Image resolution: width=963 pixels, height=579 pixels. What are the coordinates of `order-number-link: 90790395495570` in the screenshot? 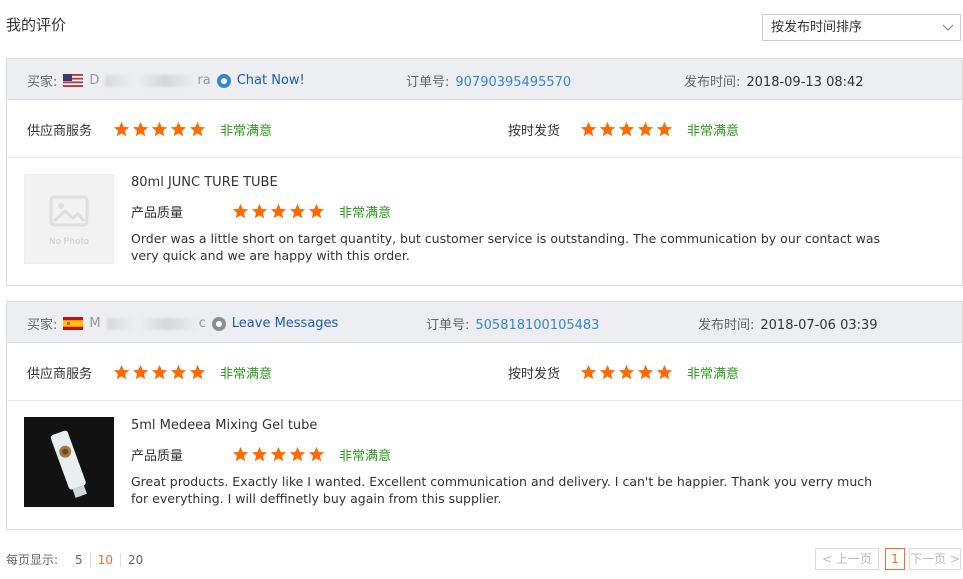 It's located at (513, 82).